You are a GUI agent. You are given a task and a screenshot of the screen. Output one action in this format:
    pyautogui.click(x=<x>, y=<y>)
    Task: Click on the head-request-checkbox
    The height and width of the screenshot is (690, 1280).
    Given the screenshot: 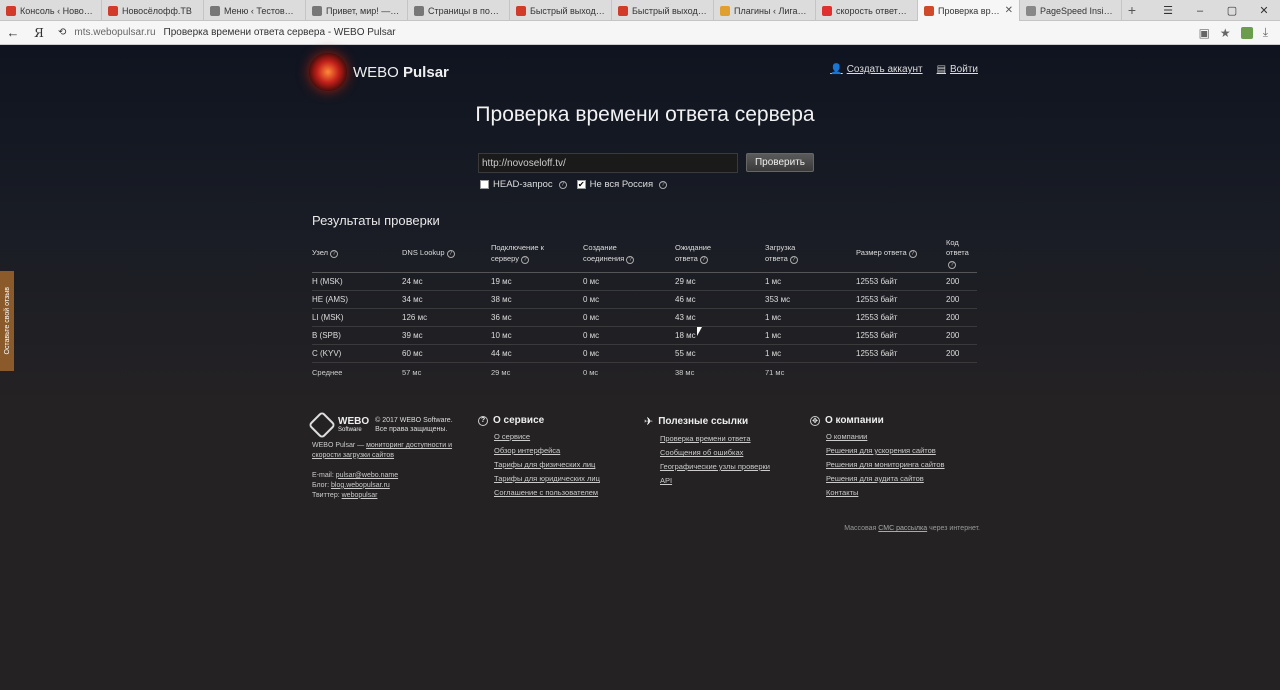 What is the action you would take?
    pyautogui.click(x=484, y=184)
    